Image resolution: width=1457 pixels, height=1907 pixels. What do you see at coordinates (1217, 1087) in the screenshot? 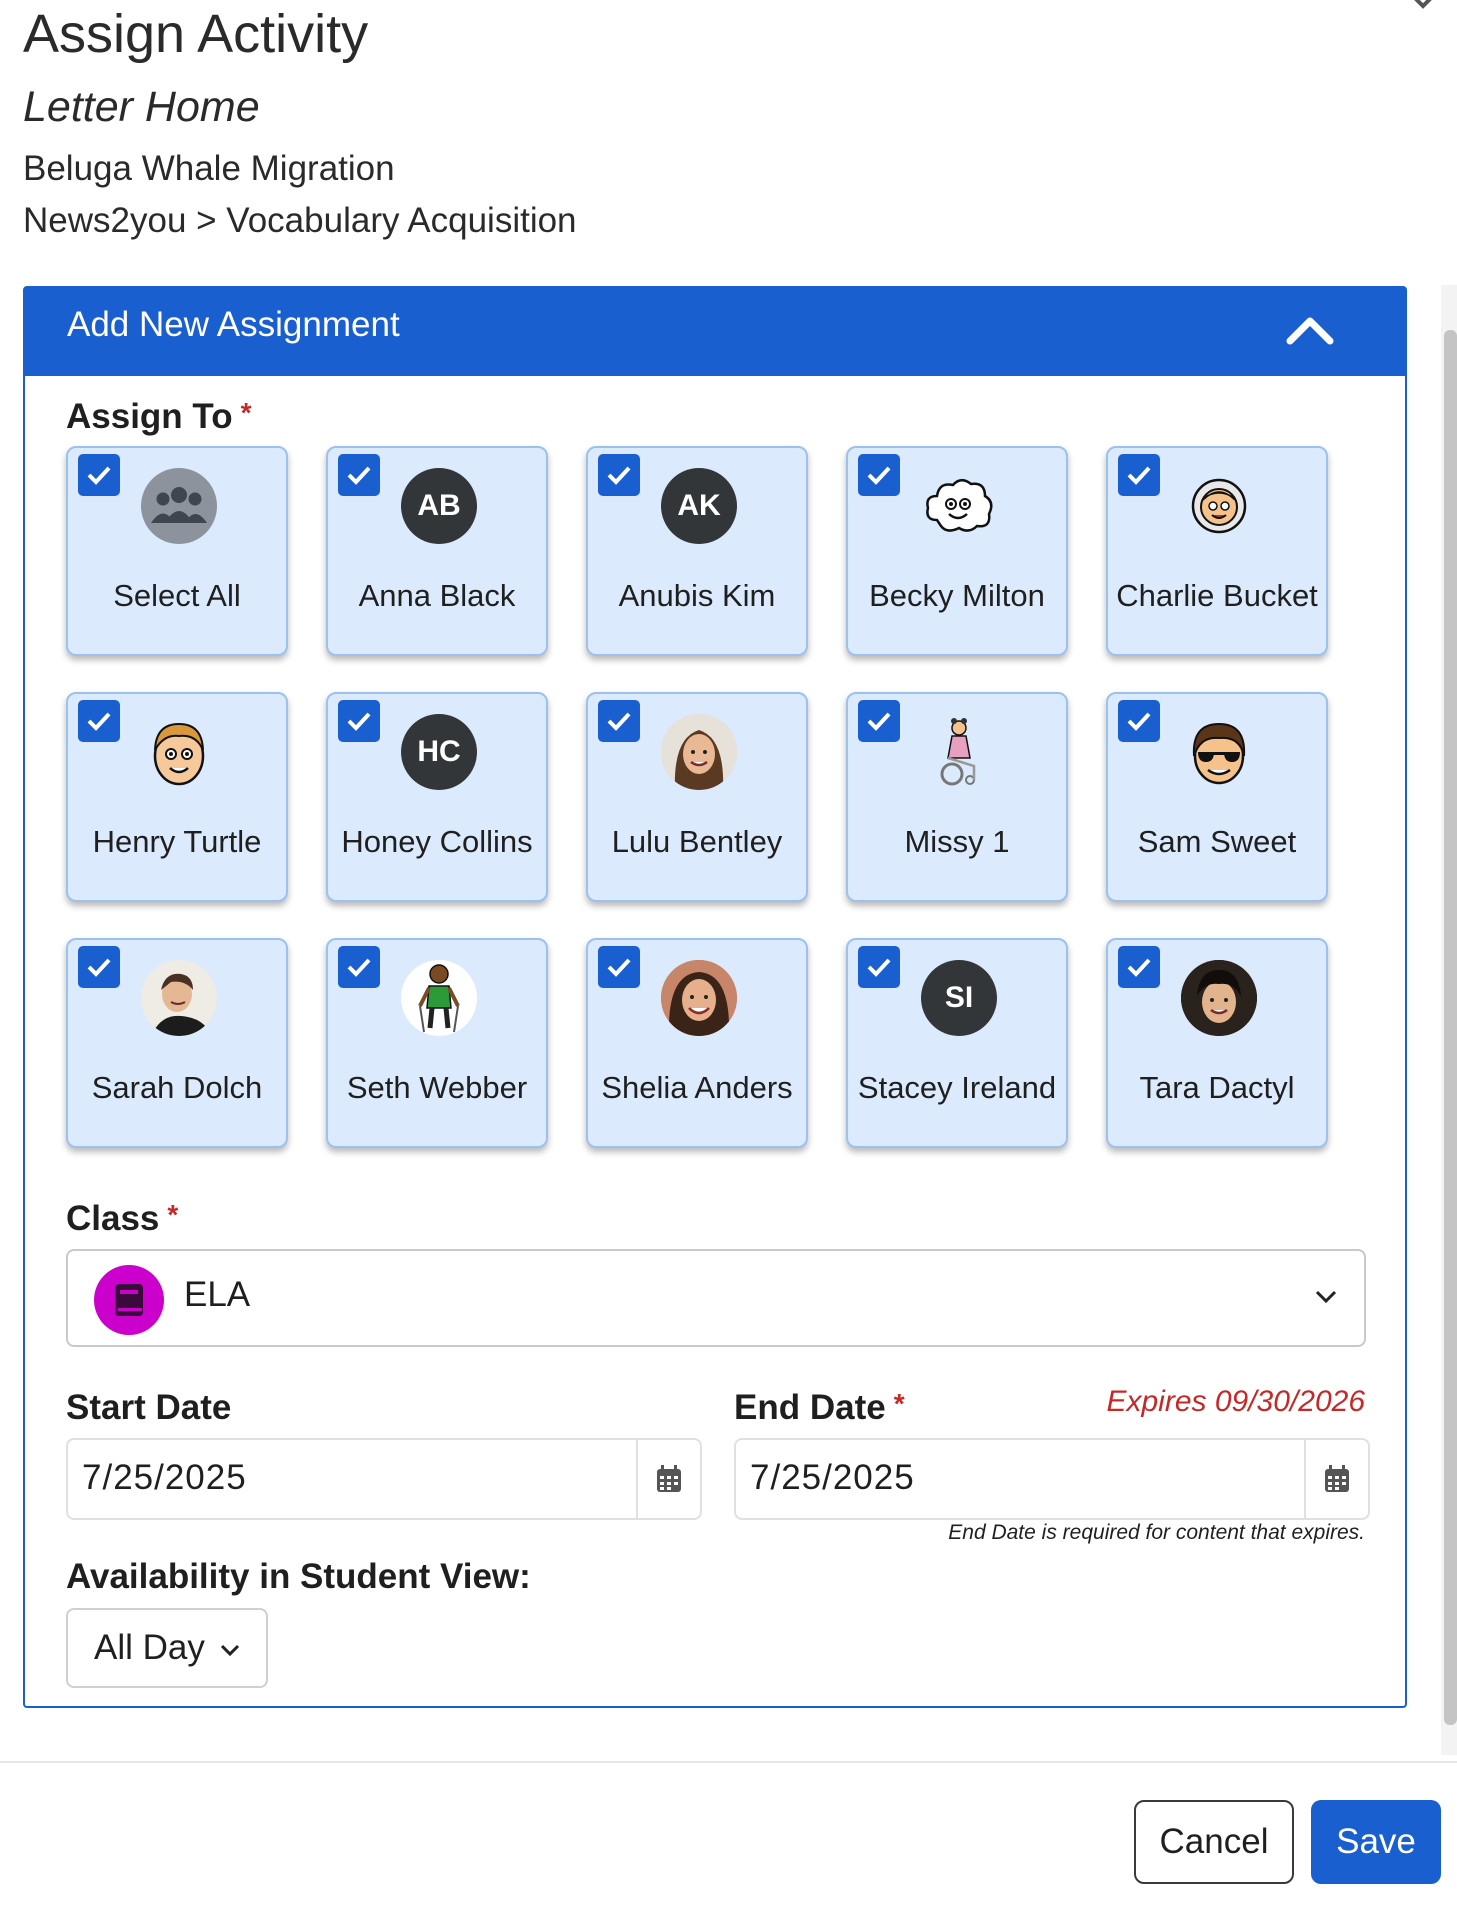
I see `student-name: Tara Dactyl` at bounding box center [1217, 1087].